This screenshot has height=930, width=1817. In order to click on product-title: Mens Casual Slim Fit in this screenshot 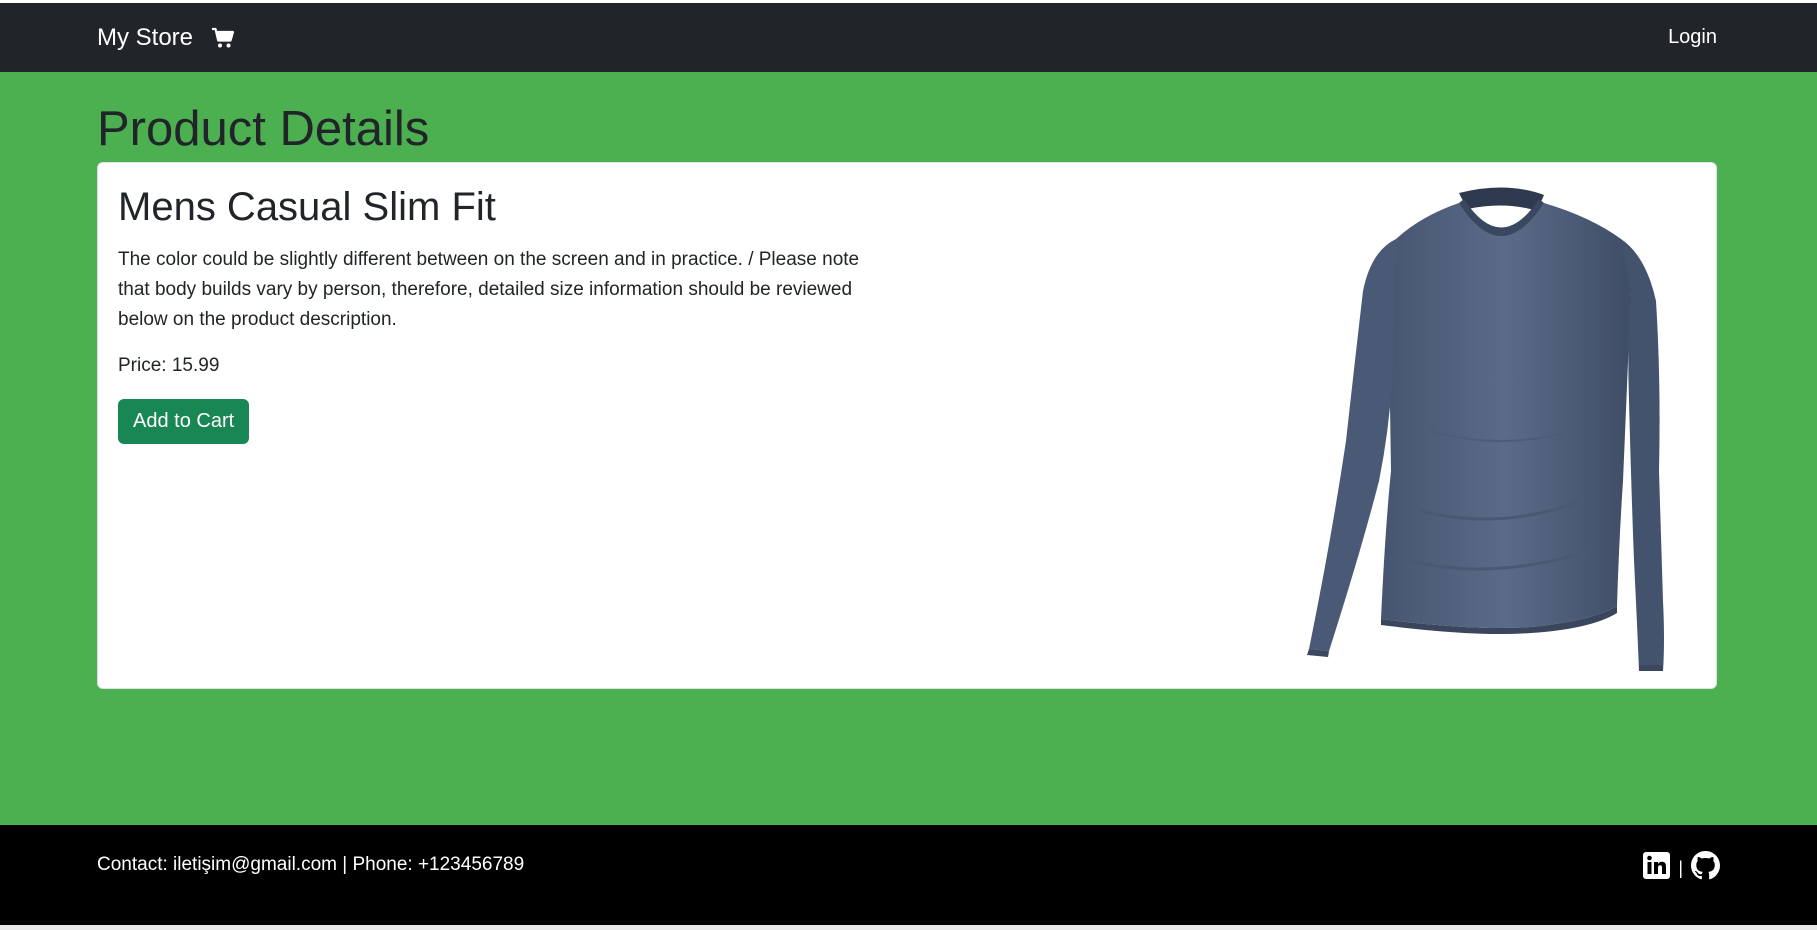, I will do `click(307, 207)`.